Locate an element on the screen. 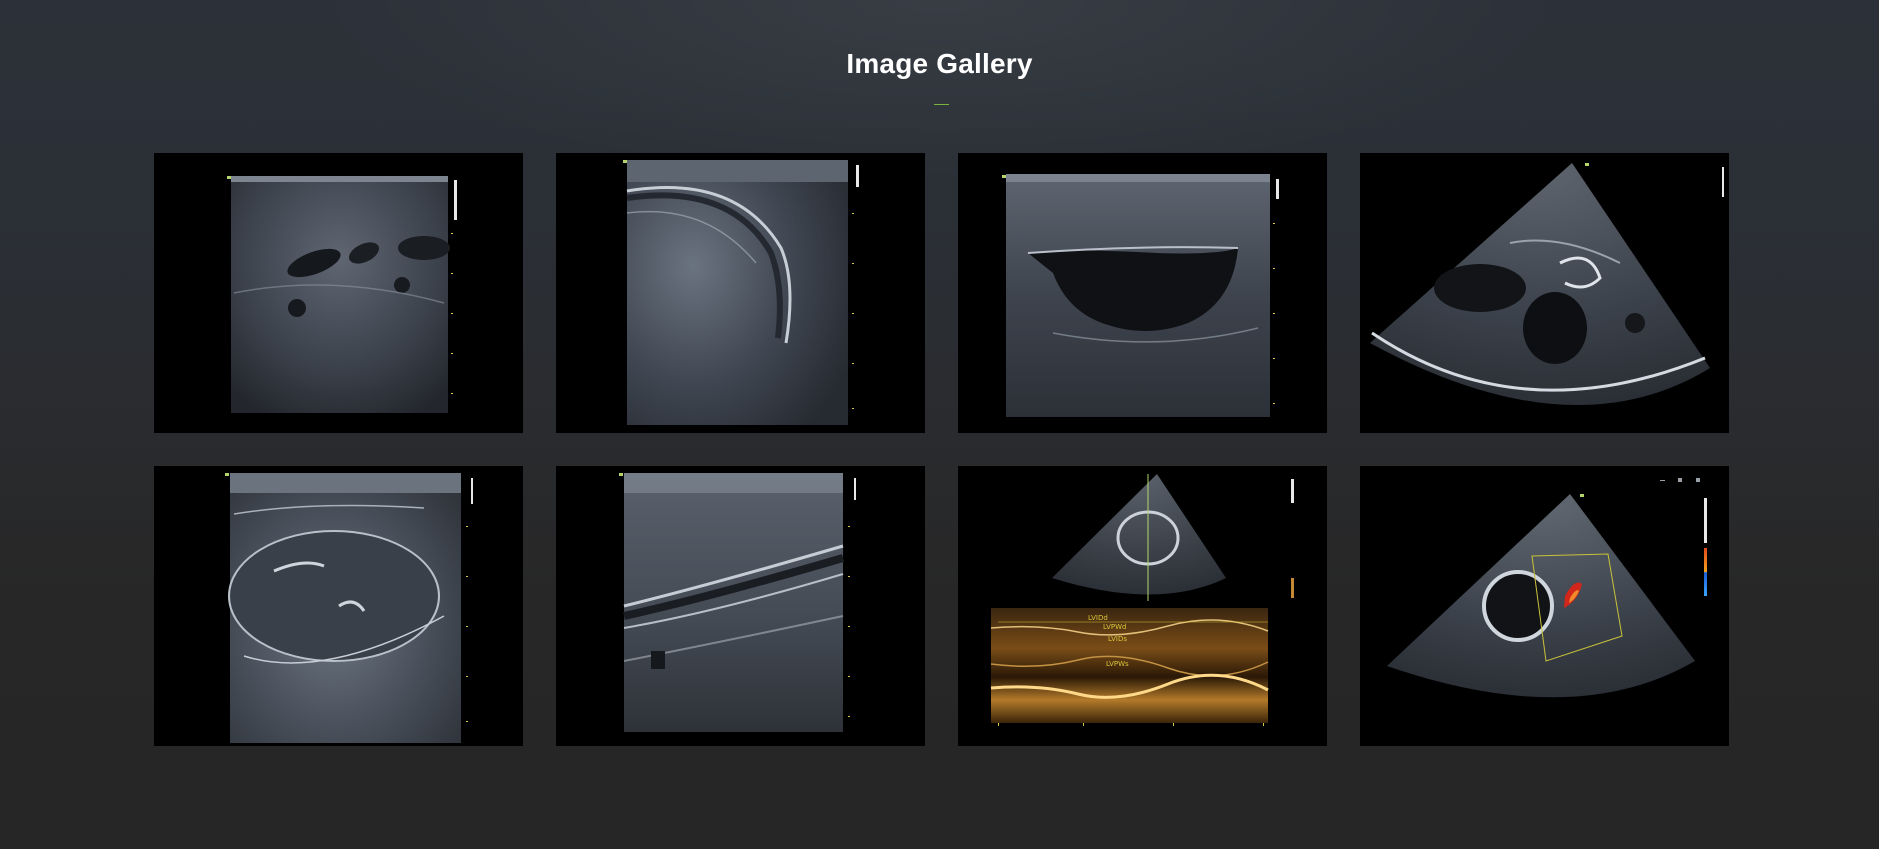 The image size is (1879, 849). cardiac-sector-ultrasound-icon is located at coordinates (1547, 284).